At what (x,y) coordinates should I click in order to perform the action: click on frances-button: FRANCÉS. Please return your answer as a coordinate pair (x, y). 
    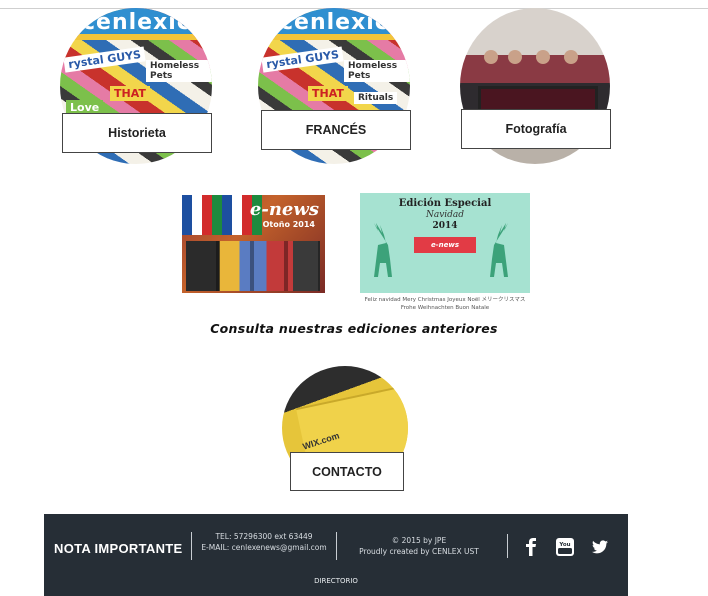
    Looking at the image, I should click on (336, 130).